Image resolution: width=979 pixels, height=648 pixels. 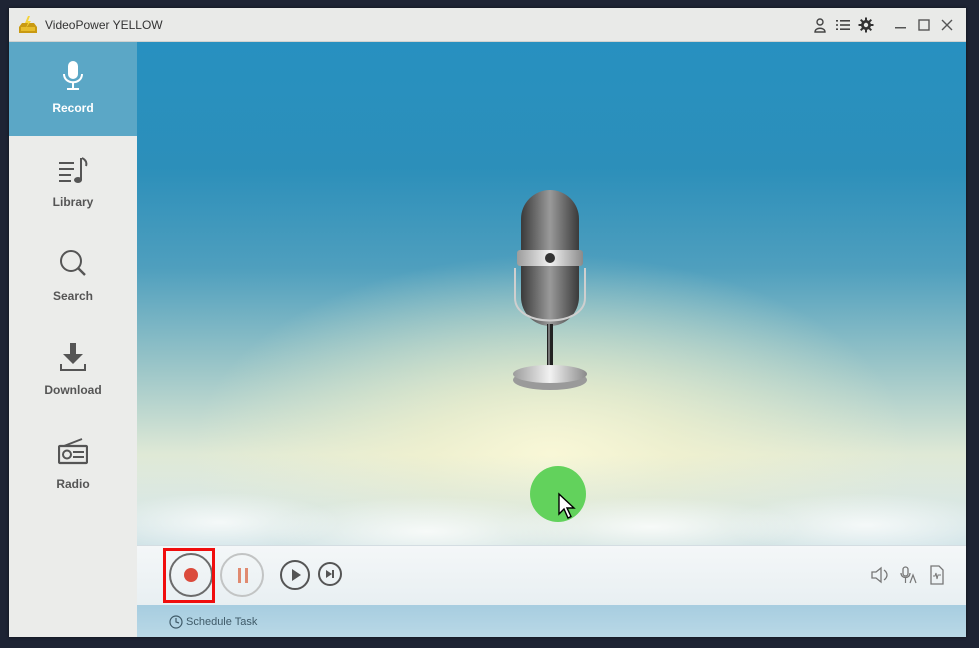 I want to click on speaker-icon, so click(x=880, y=575).